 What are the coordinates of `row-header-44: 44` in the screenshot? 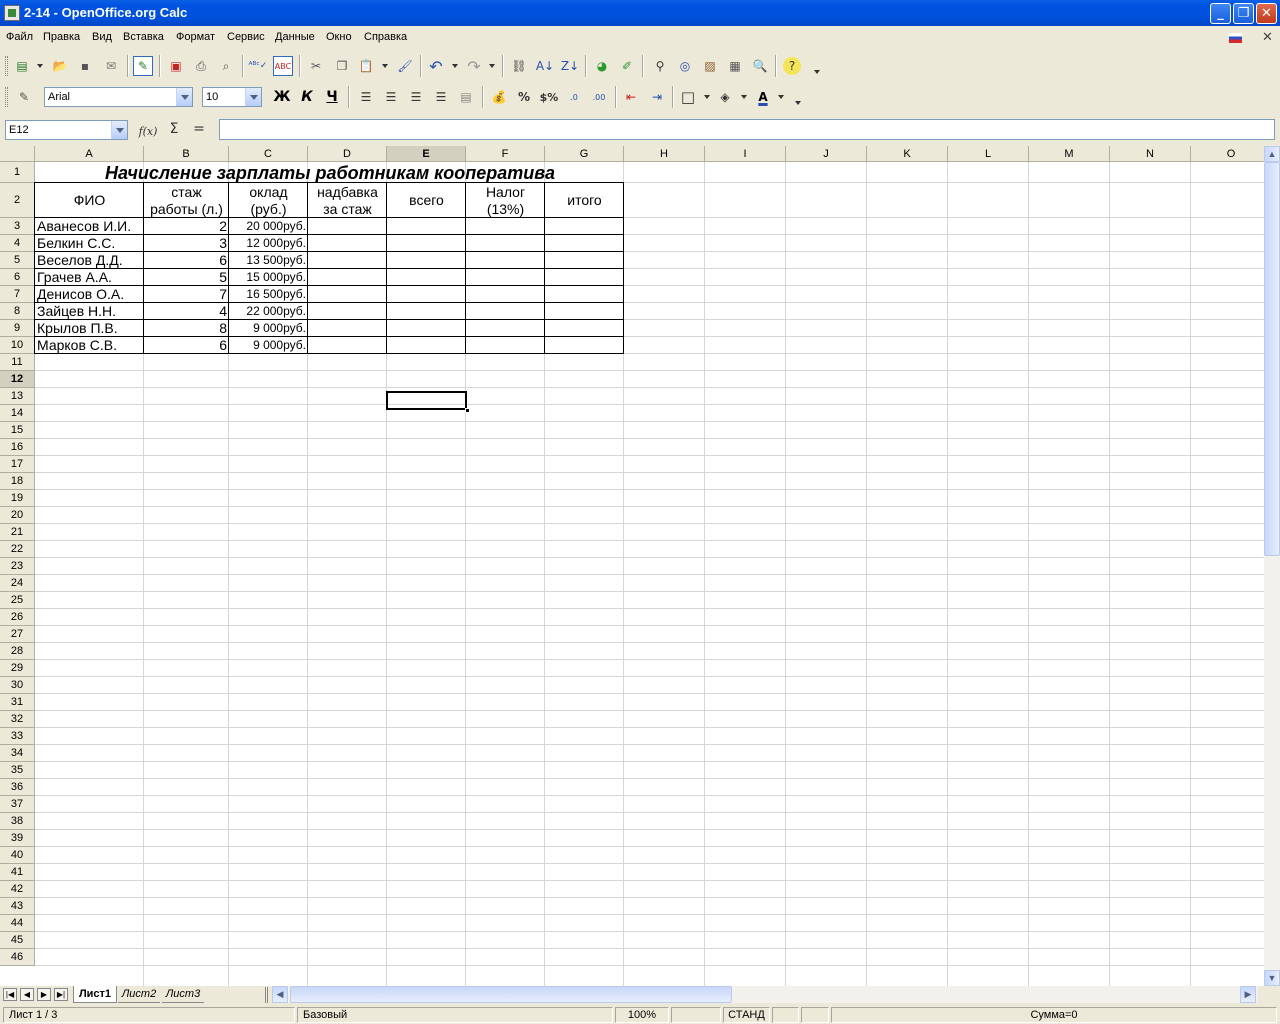 It's located at (17, 923).